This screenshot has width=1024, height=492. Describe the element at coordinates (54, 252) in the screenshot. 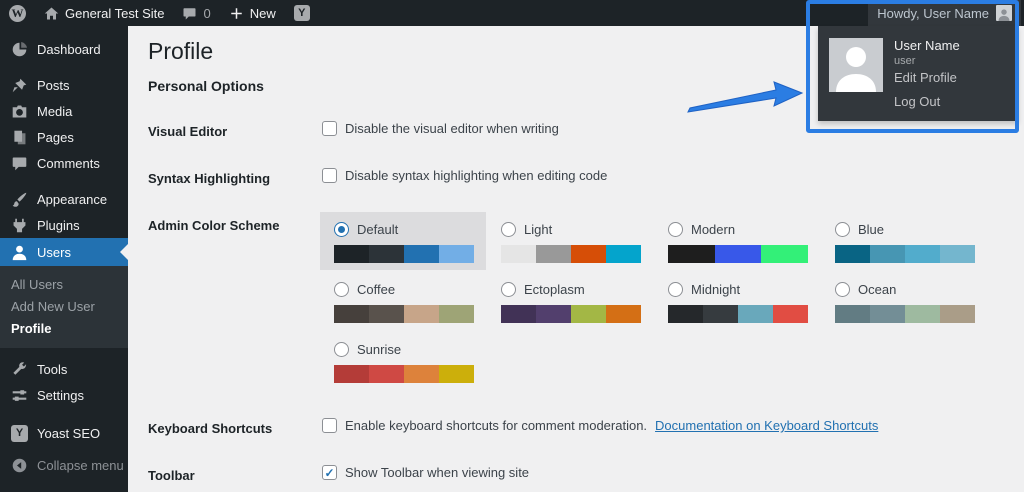

I see `sidebar-label: Users` at that location.